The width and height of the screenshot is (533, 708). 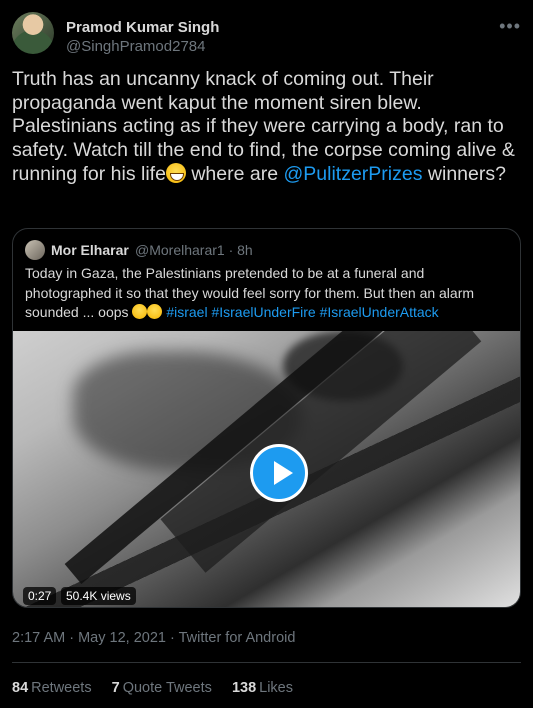 I want to click on quoted-time: 8h, so click(x=245, y=250).